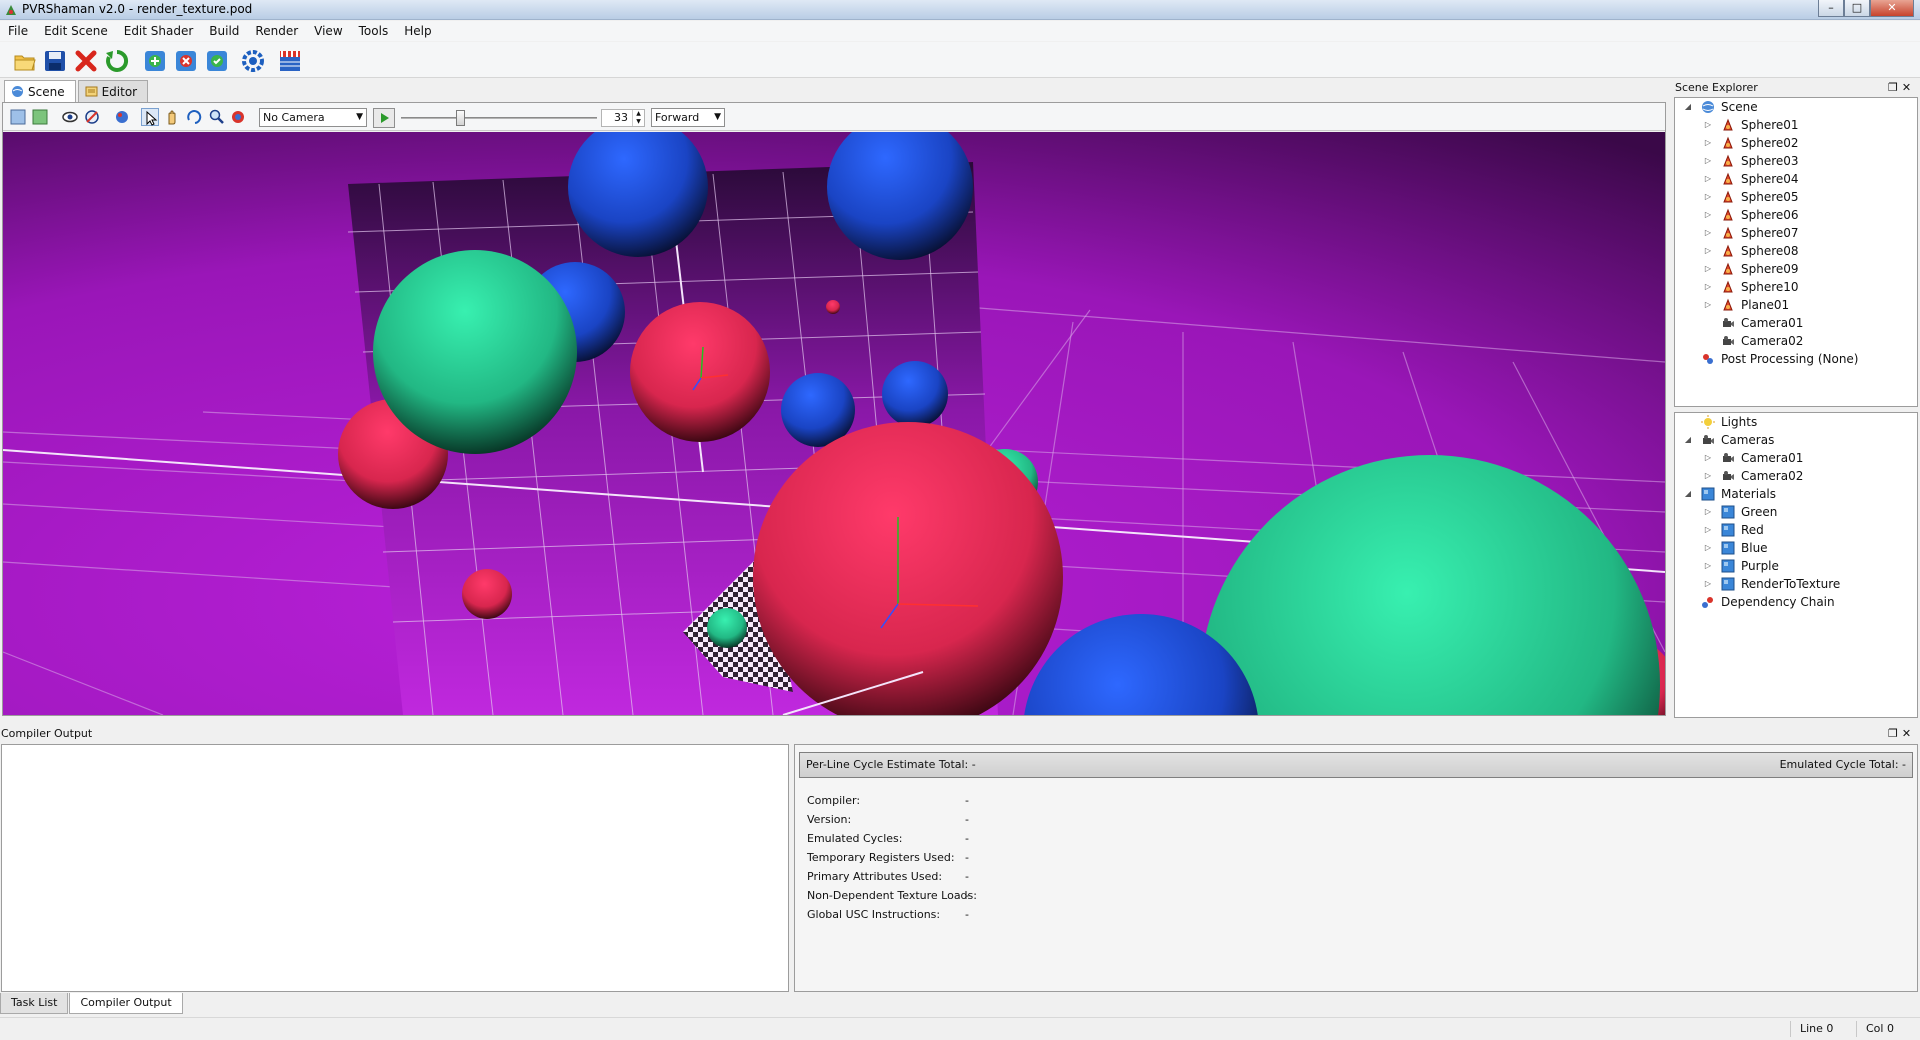 The image size is (1920, 1040). Describe the element at coordinates (1751, 143) in the screenshot. I see `tree-item-sphere02: ▷ Sphere02` at that location.